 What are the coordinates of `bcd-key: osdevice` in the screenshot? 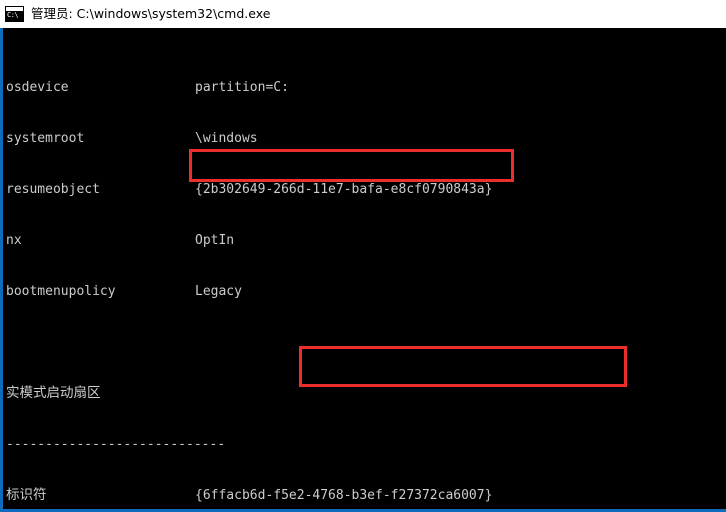 It's located at (37, 87).